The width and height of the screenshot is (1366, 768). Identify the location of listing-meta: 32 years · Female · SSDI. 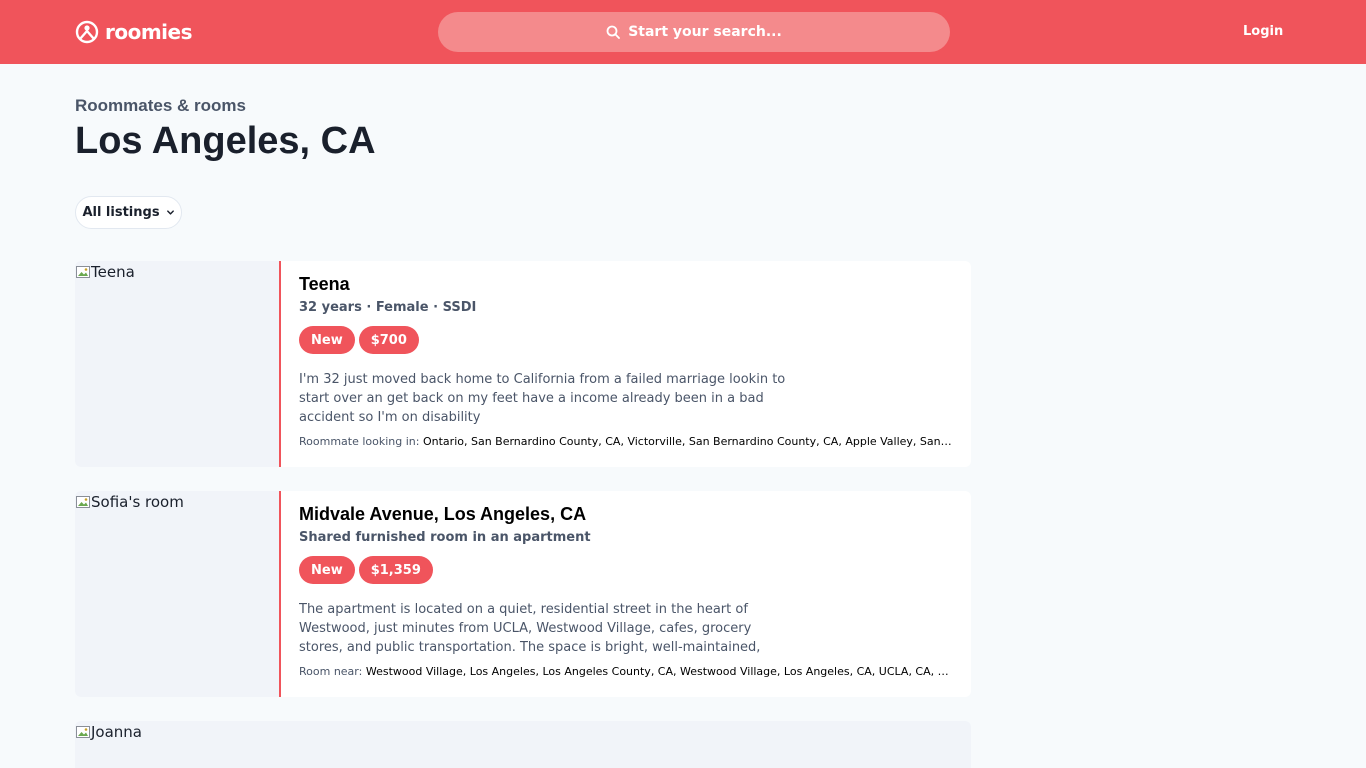
(388, 307).